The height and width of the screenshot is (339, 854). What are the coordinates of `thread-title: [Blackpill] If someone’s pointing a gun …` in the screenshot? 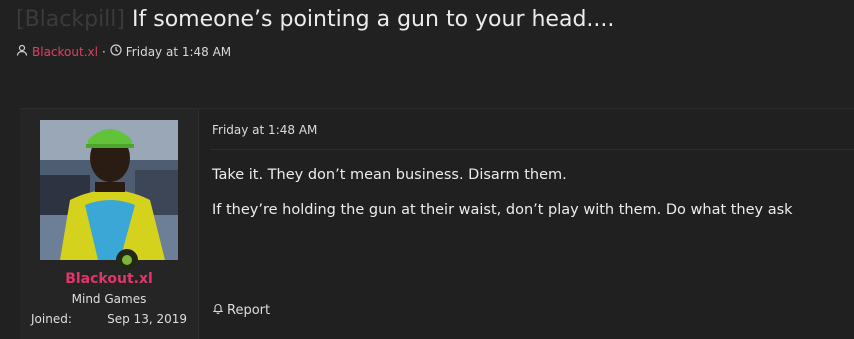 It's located at (430, 20).